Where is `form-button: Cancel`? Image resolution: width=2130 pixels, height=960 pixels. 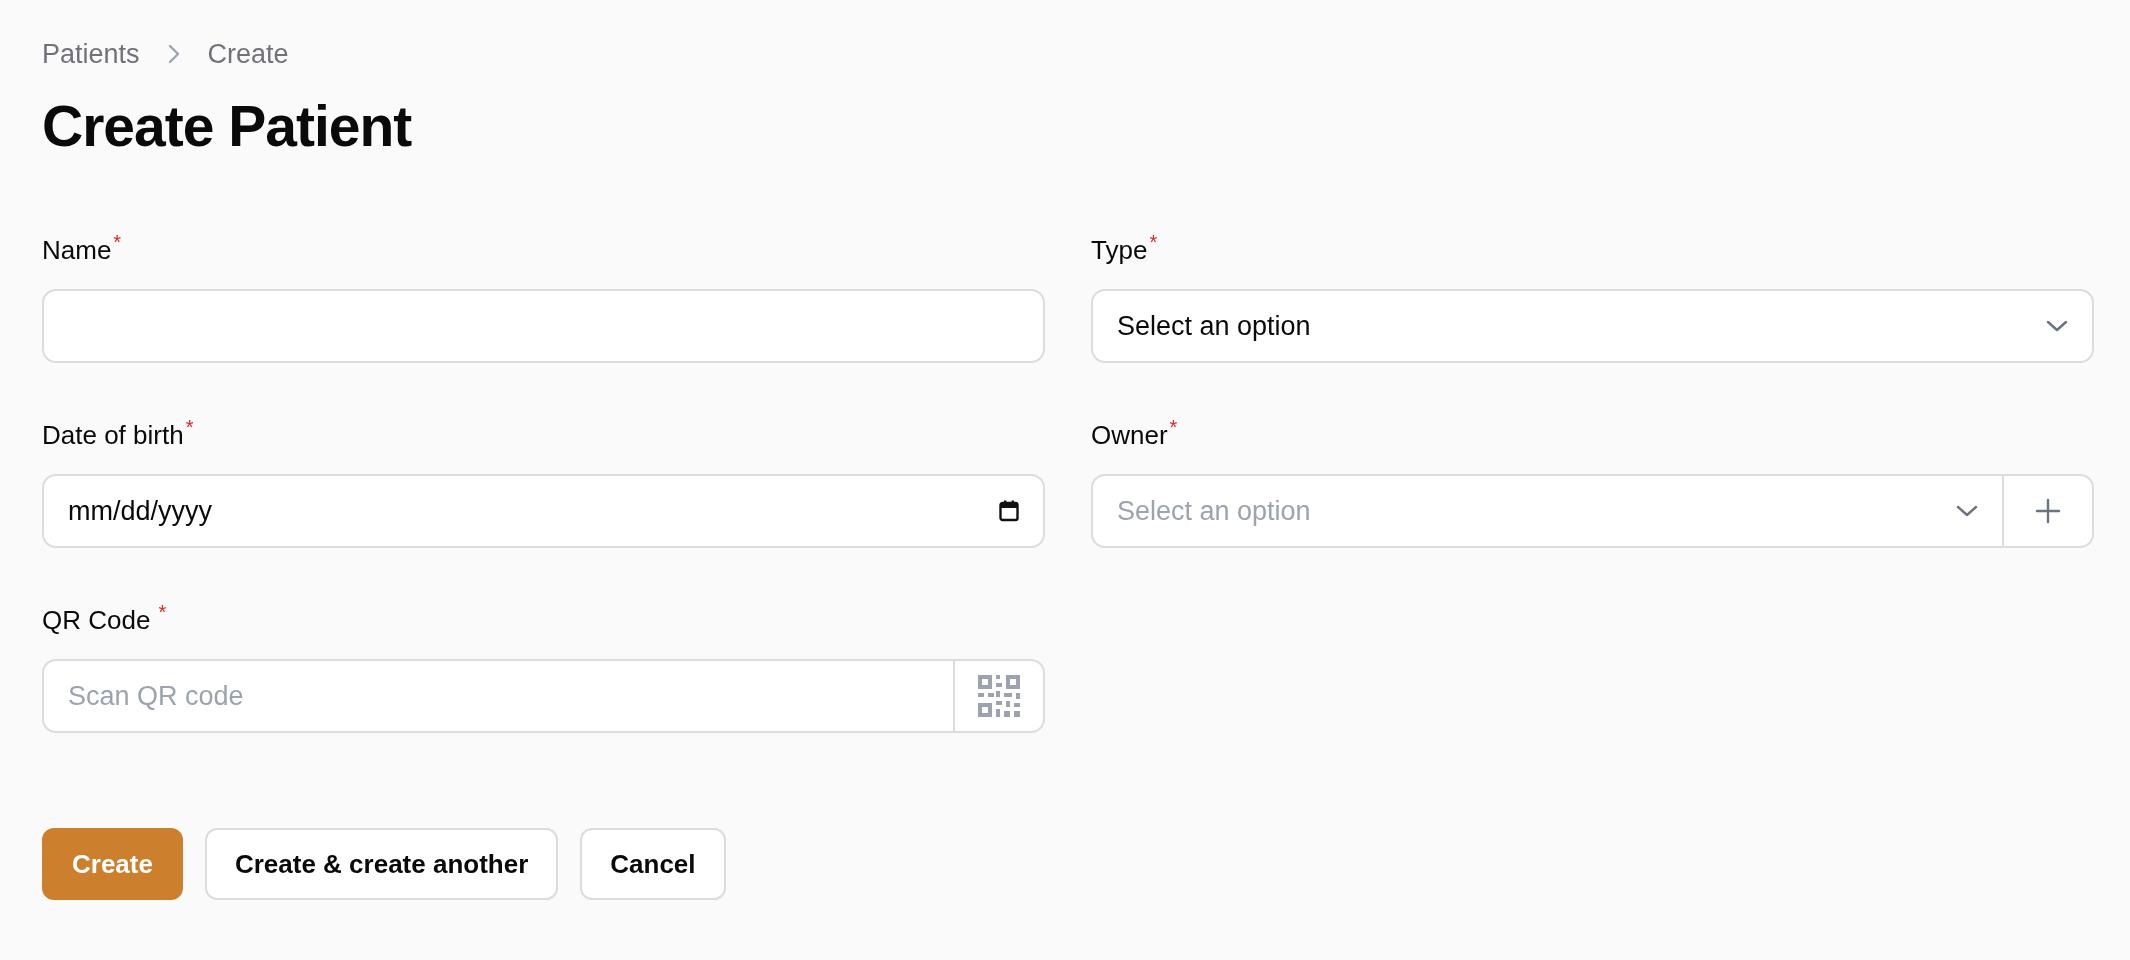 form-button: Cancel is located at coordinates (653, 864).